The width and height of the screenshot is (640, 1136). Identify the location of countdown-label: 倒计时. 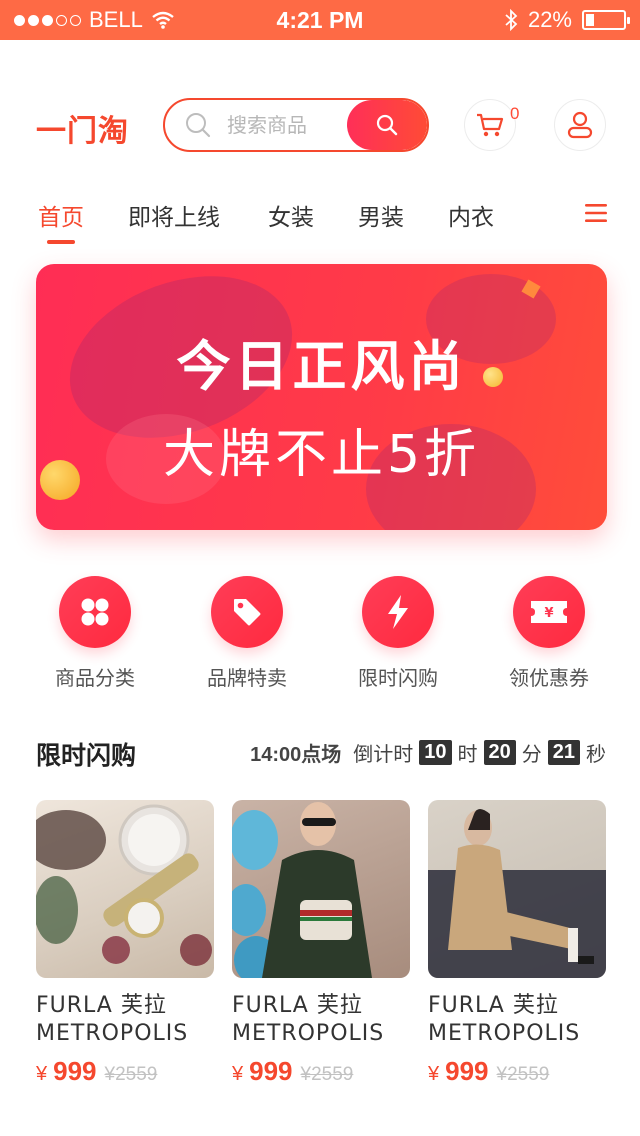
(383, 754).